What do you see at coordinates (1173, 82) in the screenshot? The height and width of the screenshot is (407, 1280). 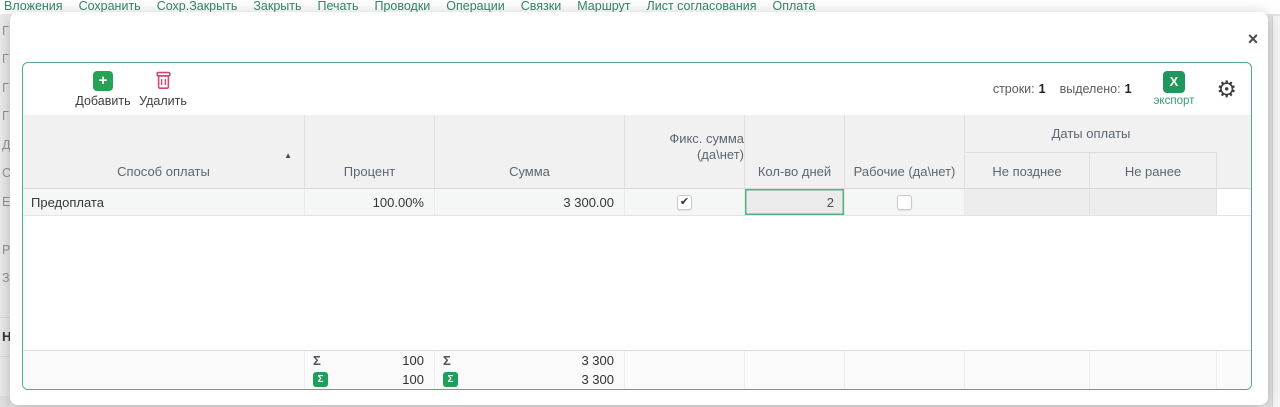 I see `excel-icon: X` at bounding box center [1173, 82].